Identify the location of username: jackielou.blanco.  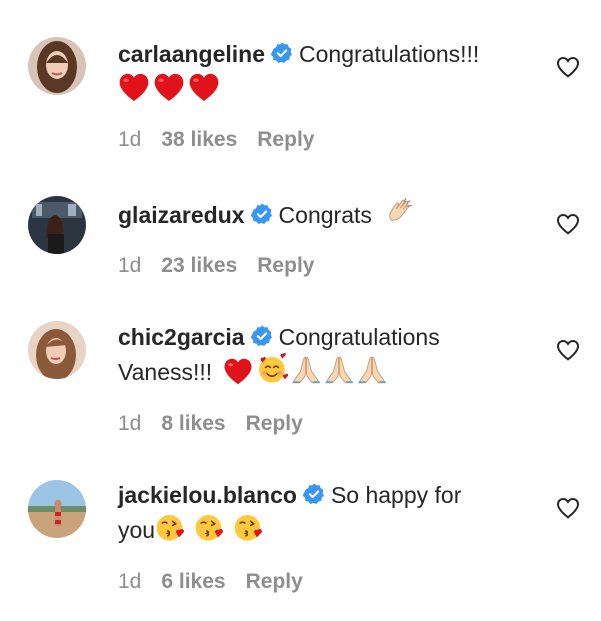
(207, 495).